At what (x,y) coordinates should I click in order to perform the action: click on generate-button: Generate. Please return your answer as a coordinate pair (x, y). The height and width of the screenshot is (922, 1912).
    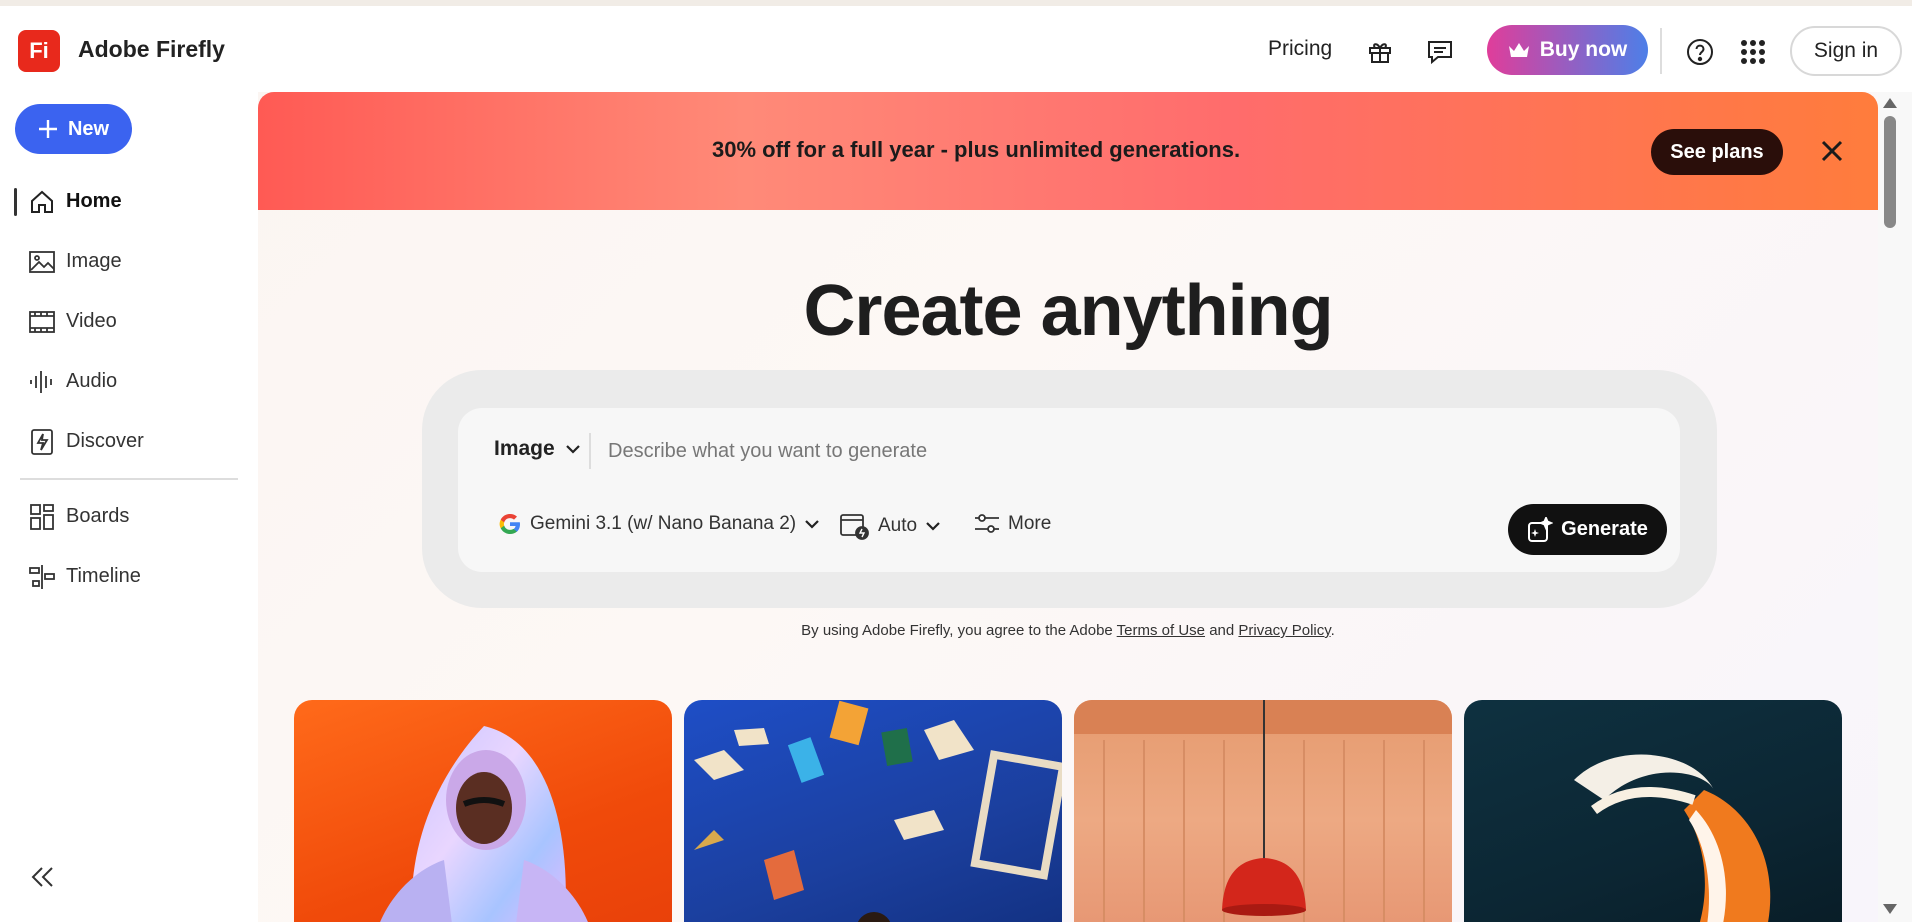
    Looking at the image, I should click on (1587, 529).